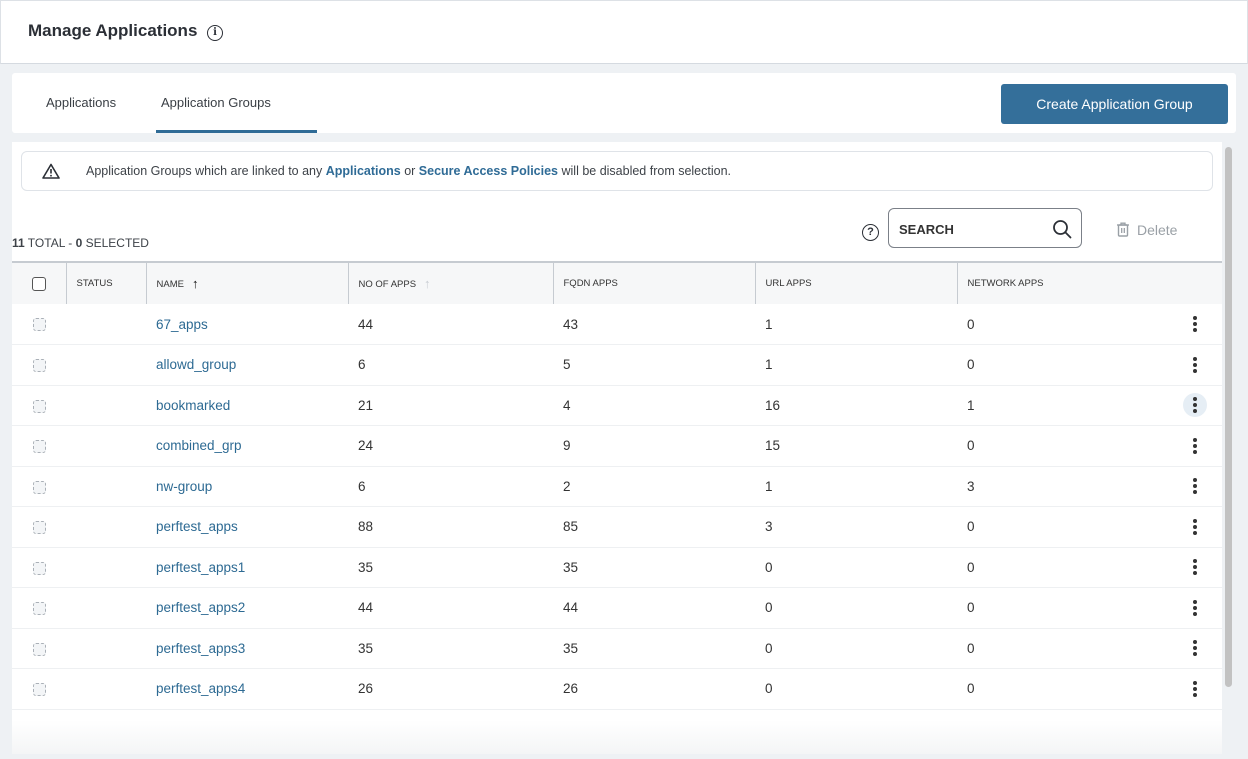 This screenshot has height=759, width=1248. What do you see at coordinates (617, 365) in the screenshot?
I see `table-row: allowd_group 6 5 1 0` at bounding box center [617, 365].